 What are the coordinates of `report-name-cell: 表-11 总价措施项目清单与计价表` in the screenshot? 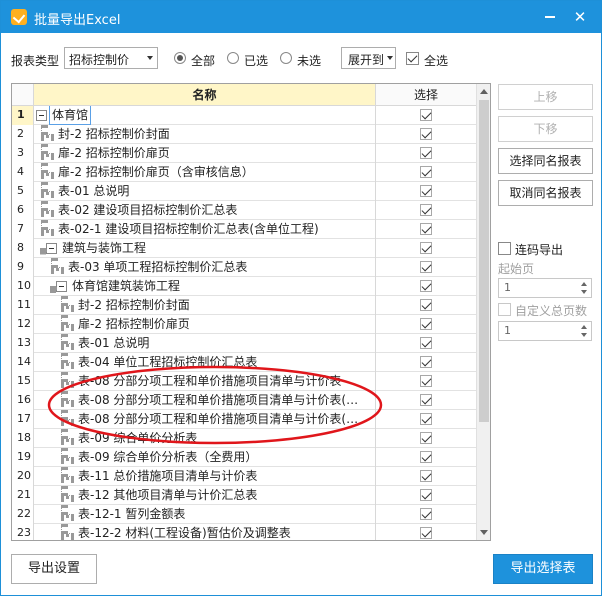 It's located at (205, 476).